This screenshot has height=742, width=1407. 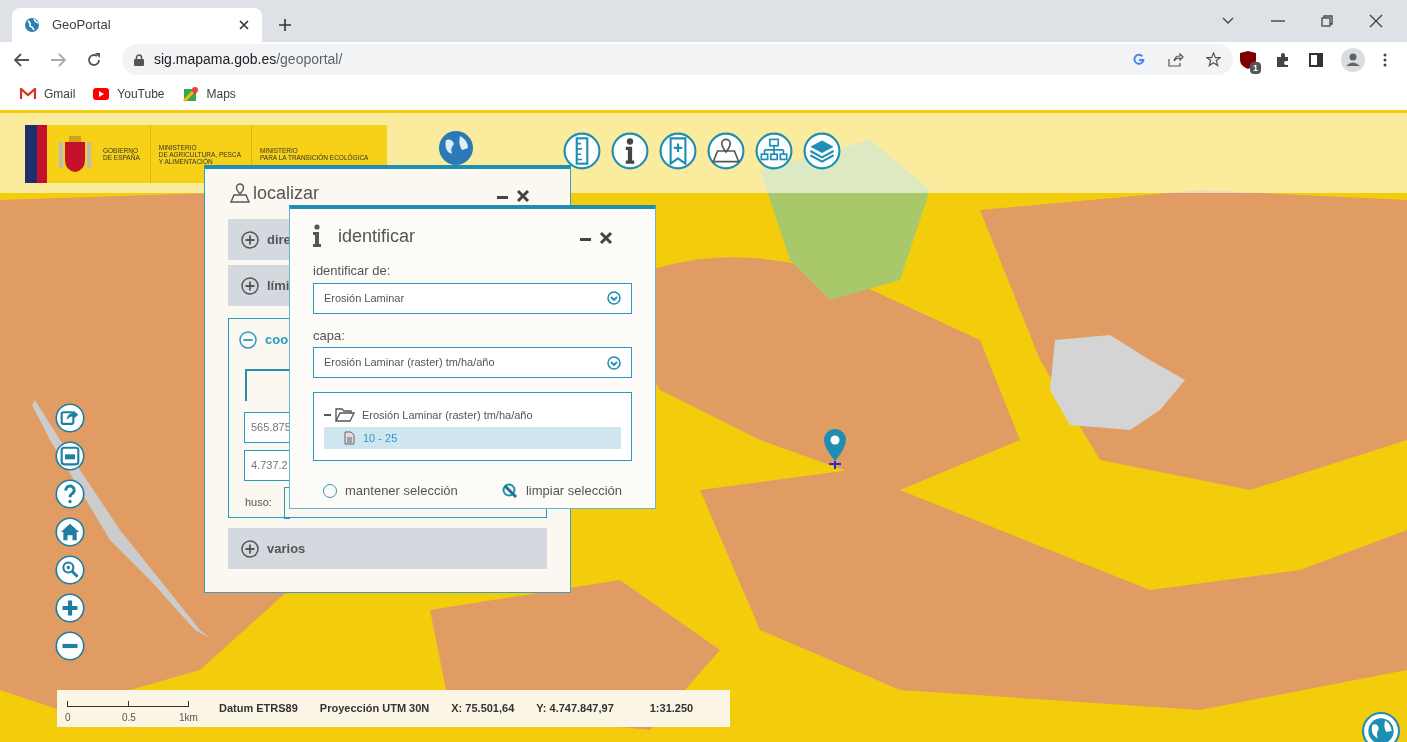 What do you see at coordinates (1327, 21) in the screenshot?
I see `restore-icon` at bounding box center [1327, 21].